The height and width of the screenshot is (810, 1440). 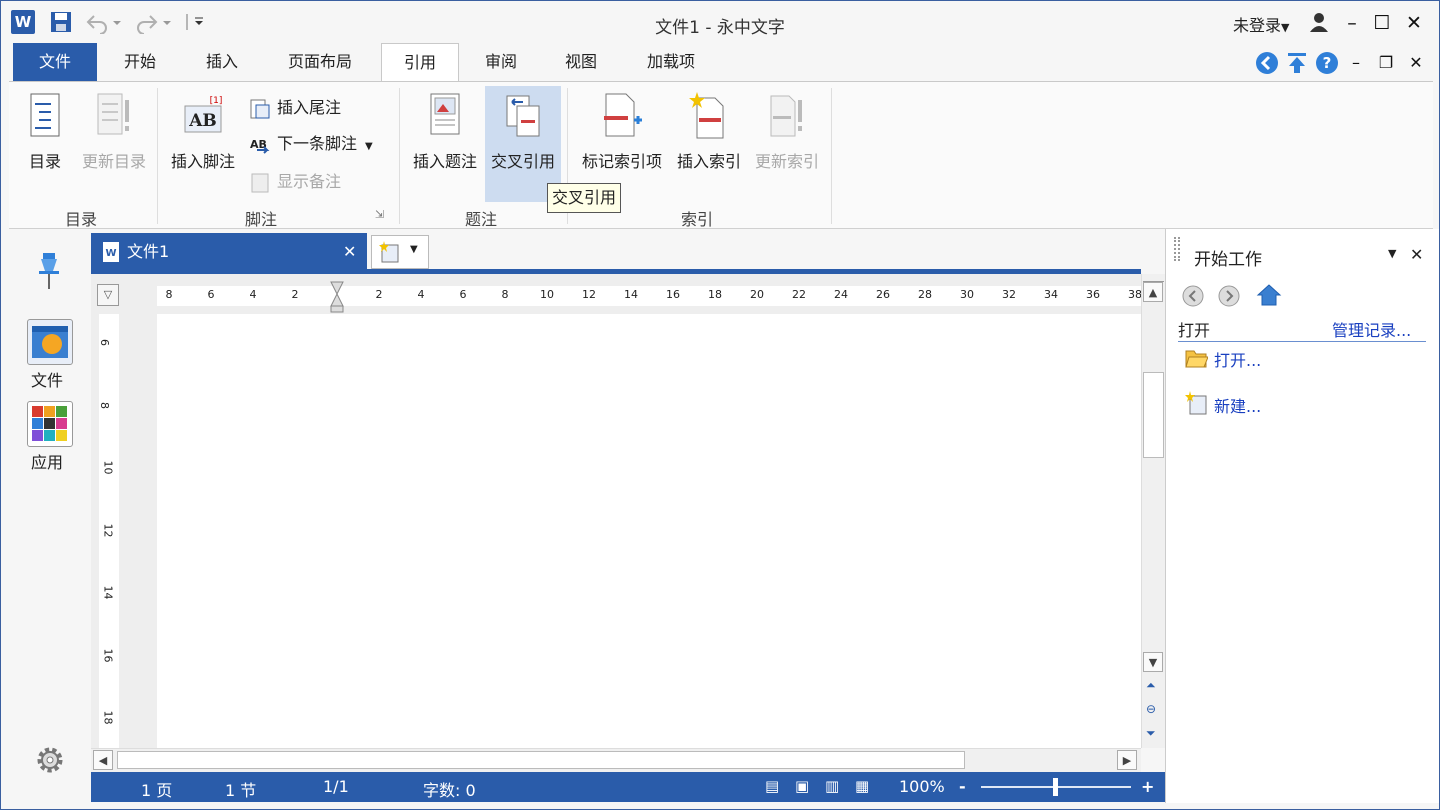 What do you see at coordinates (1319, 22) in the screenshot?
I see `user-icon` at bounding box center [1319, 22].